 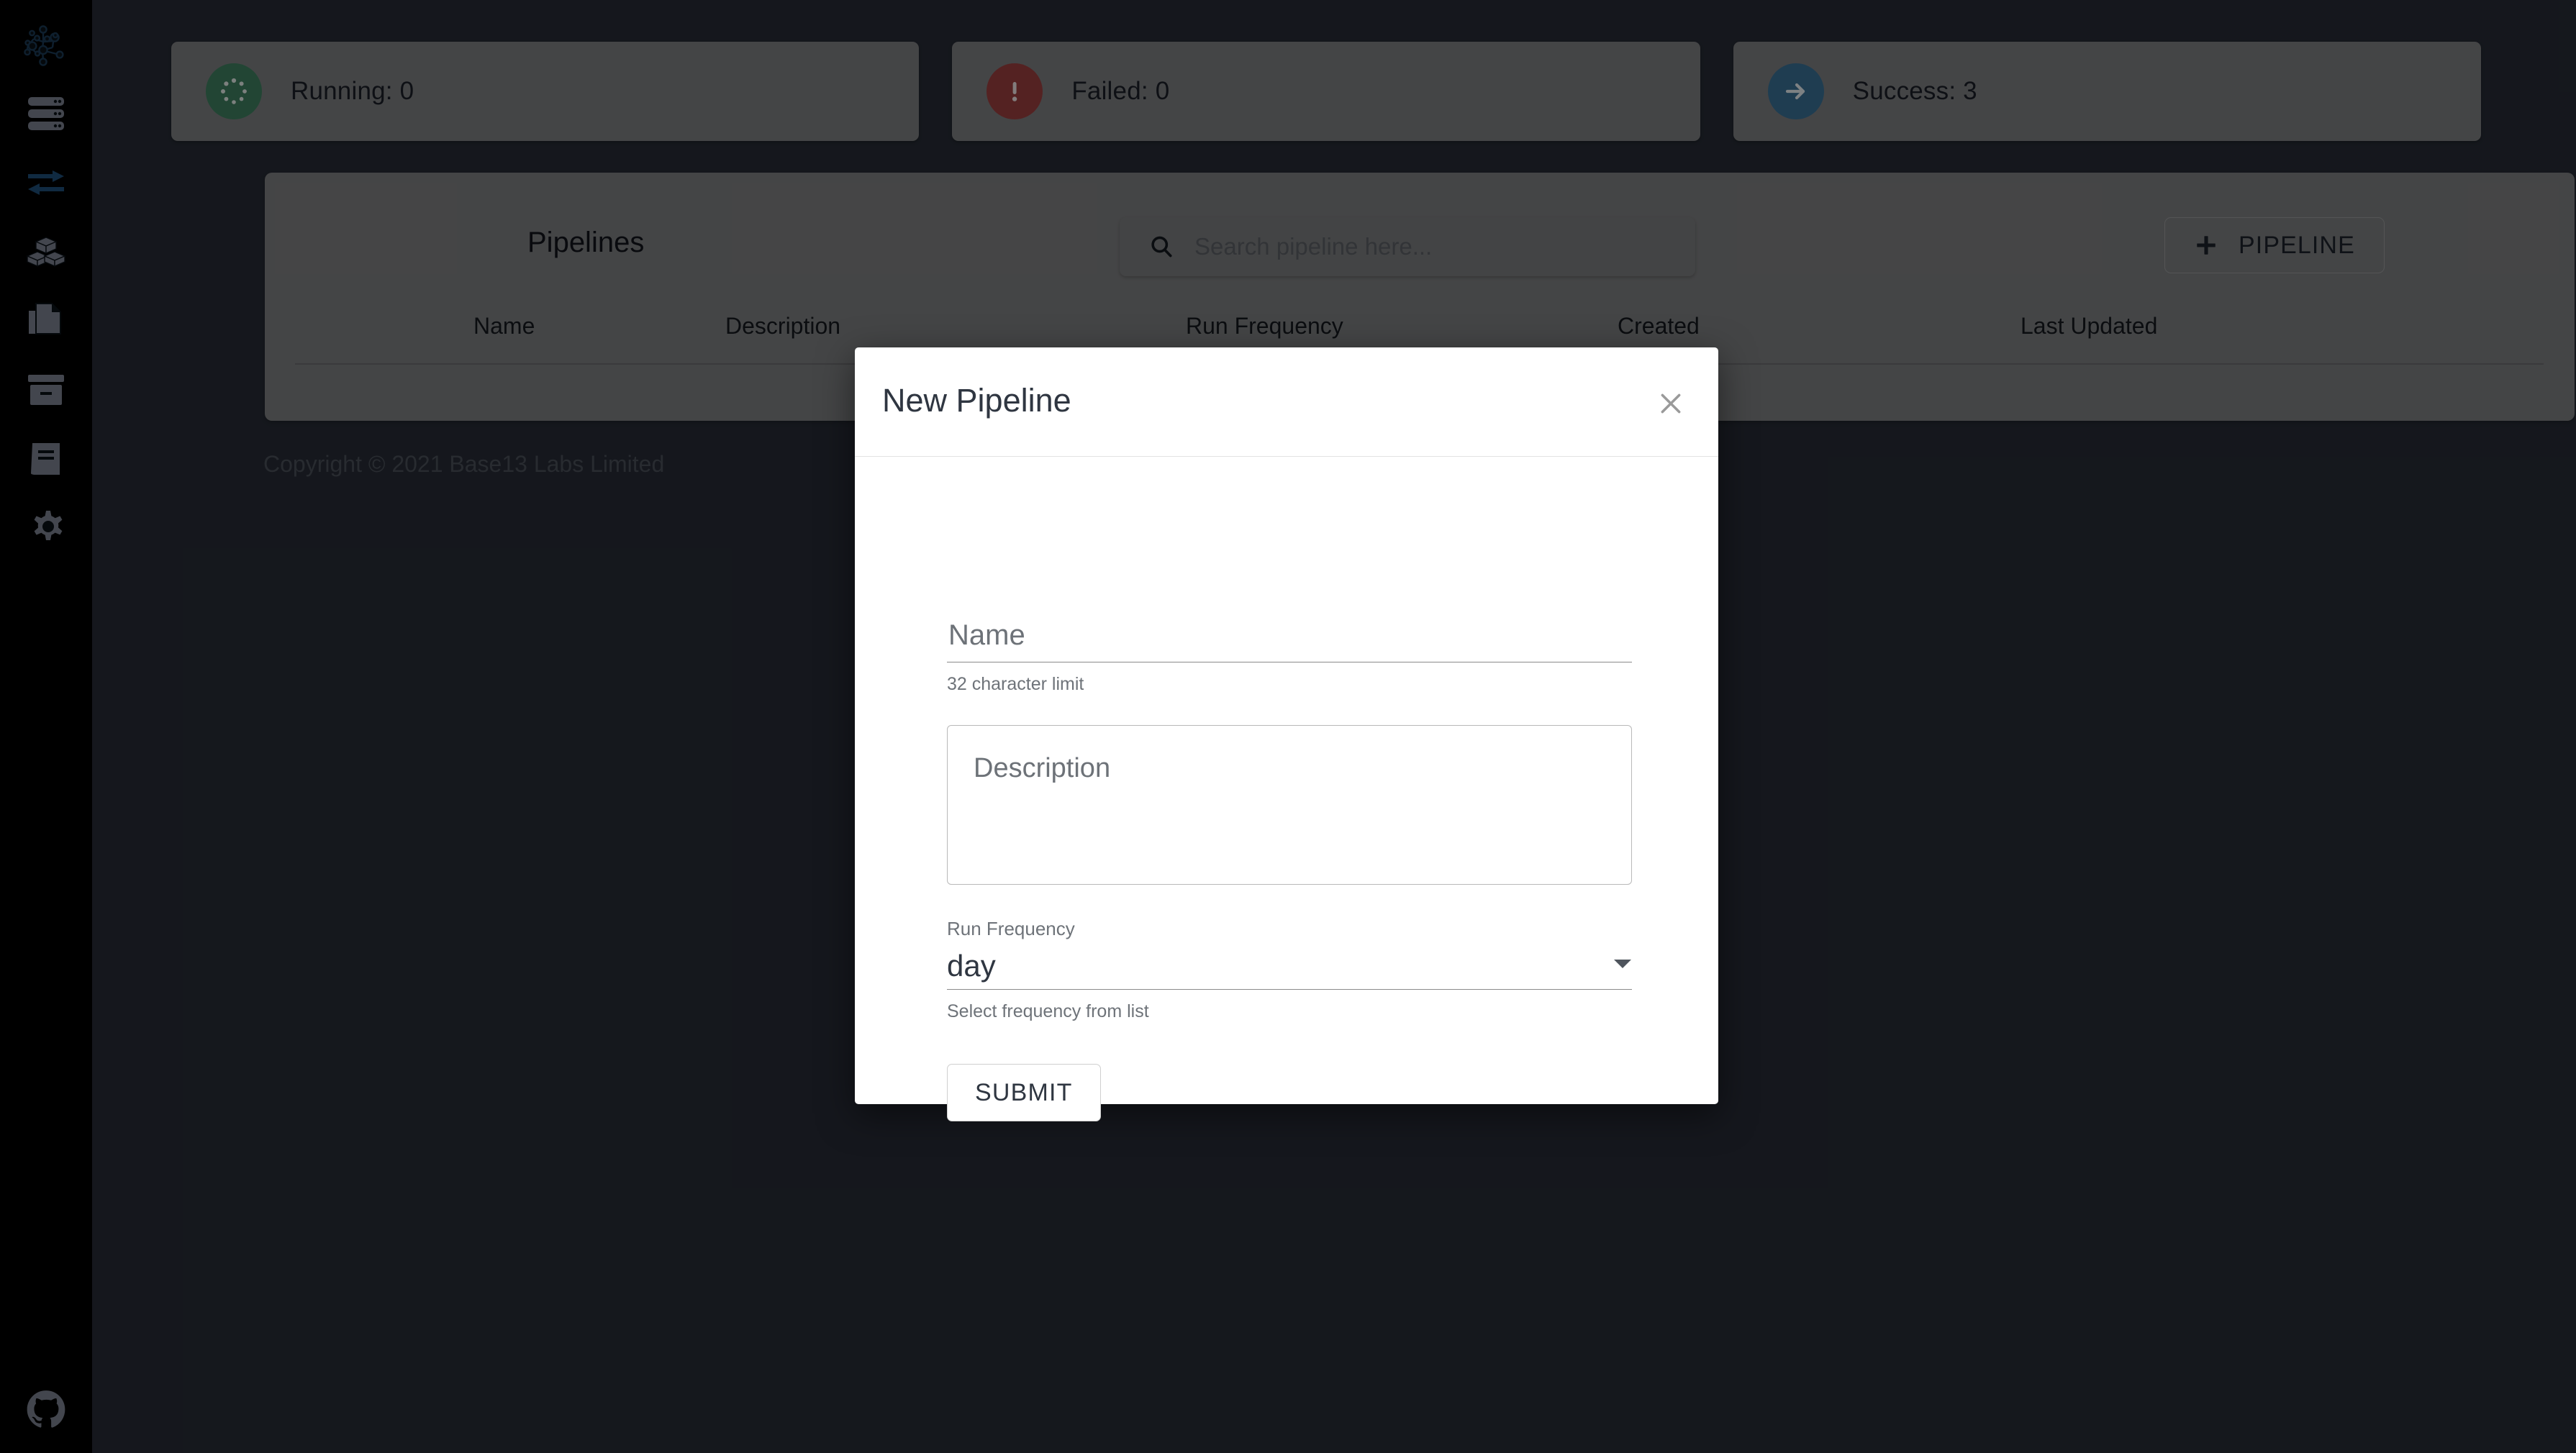 I want to click on chevron-down-icon, so click(x=1622, y=965).